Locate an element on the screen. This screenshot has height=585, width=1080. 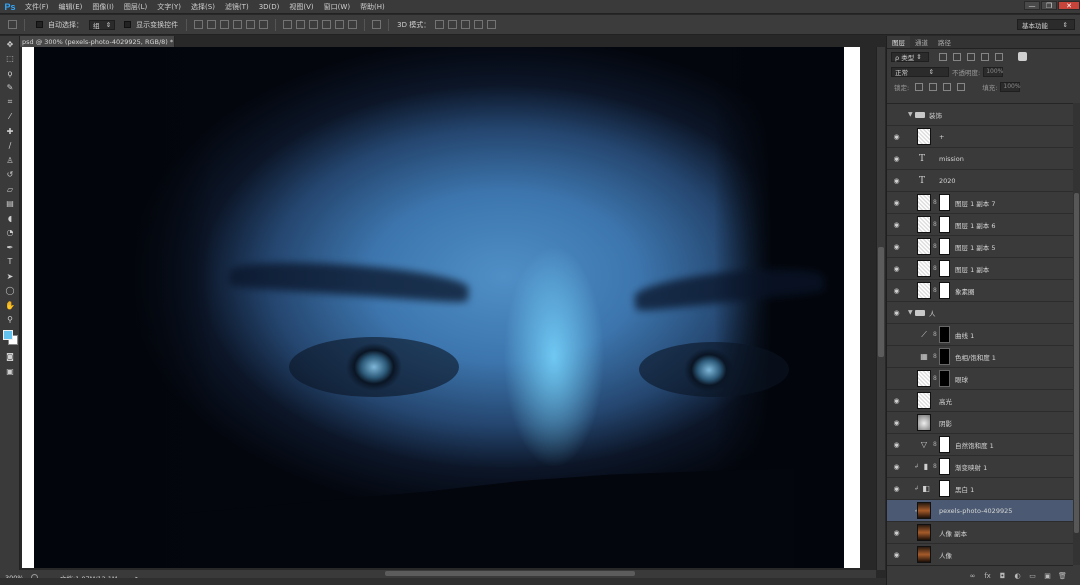
pen-tool-icon: ✒ is located at coordinates (10, 247).